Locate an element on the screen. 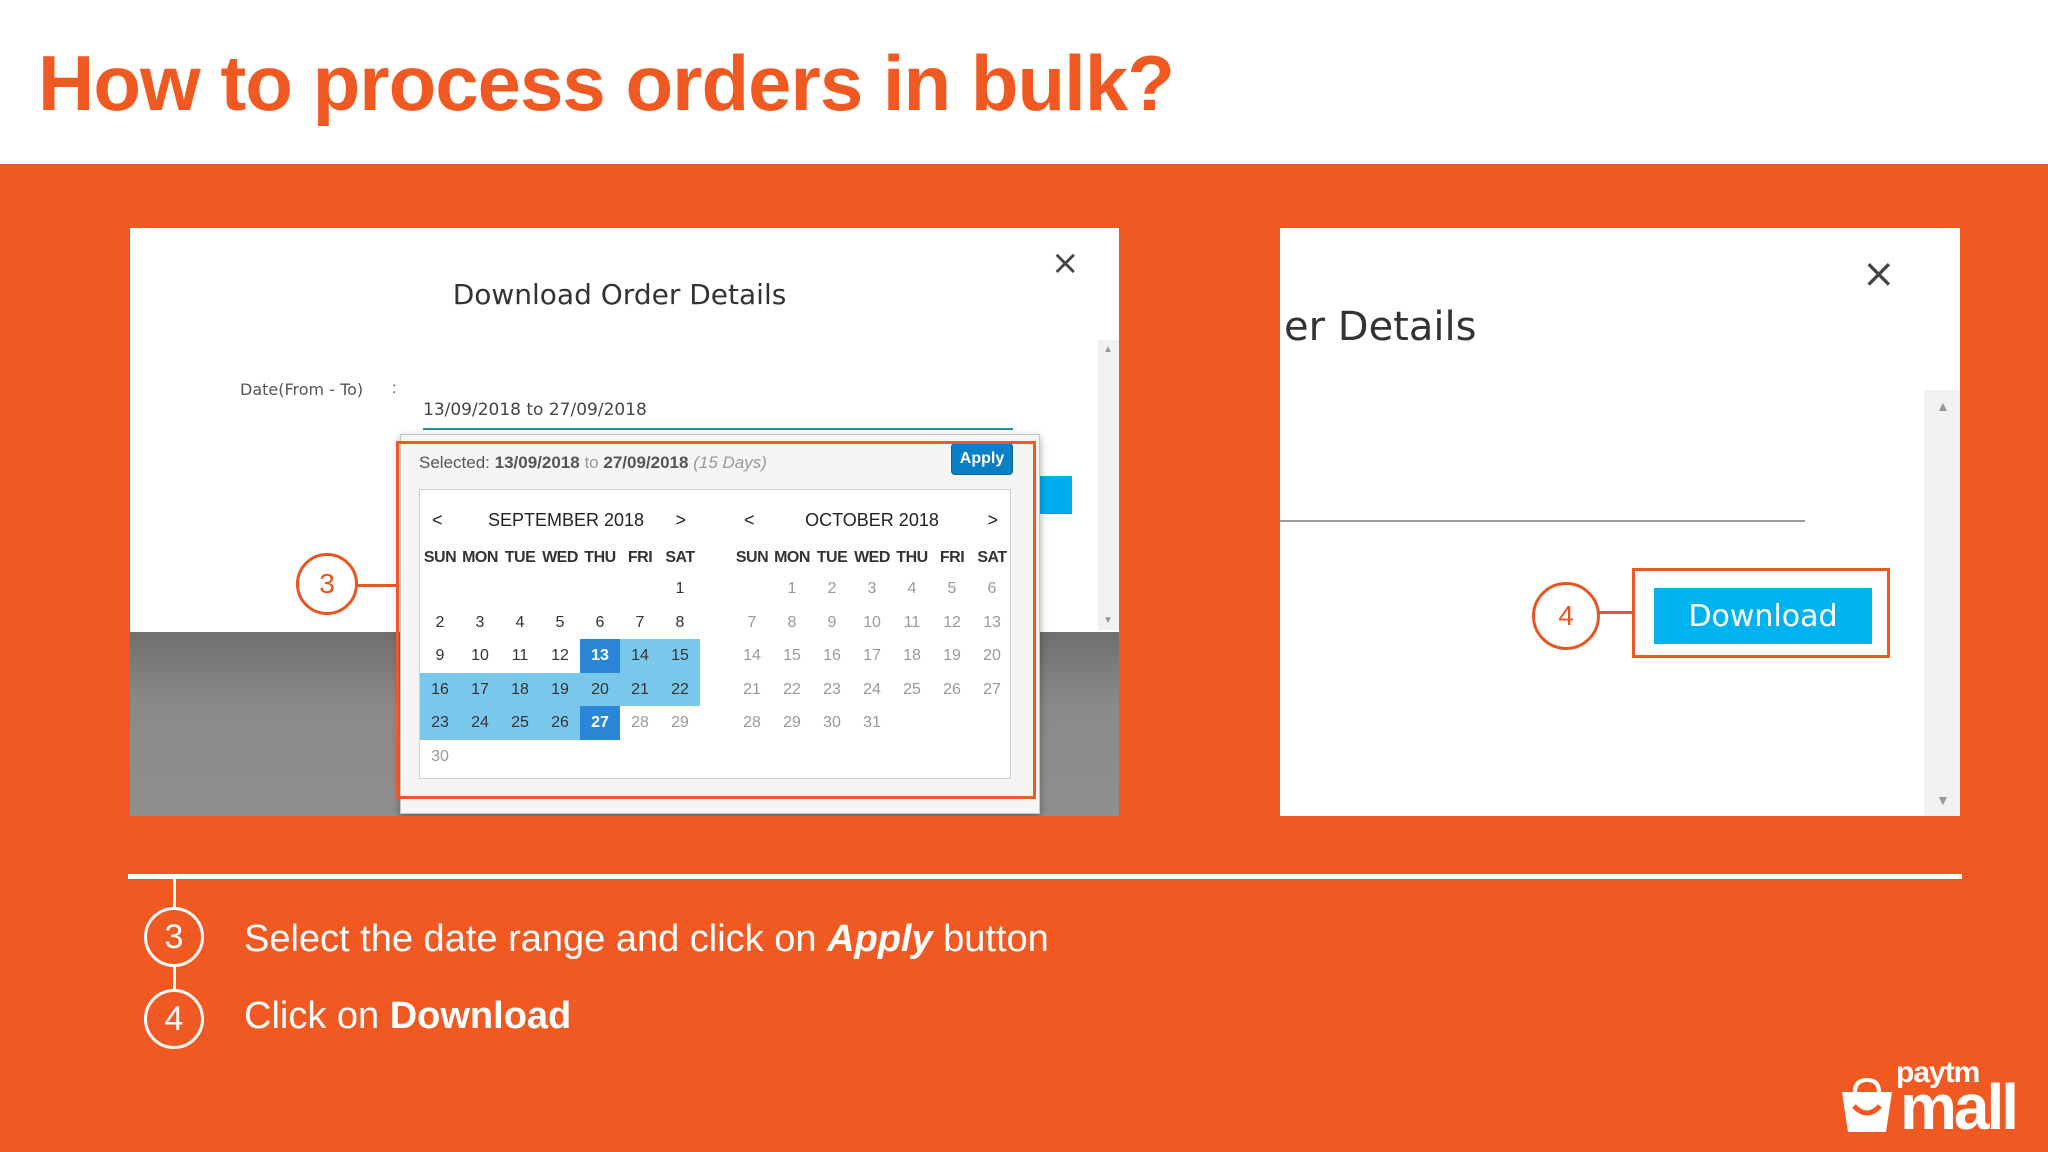 The height and width of the screenshot is (1152, 2048). month-name: OCTOBER 2018 is located at coordinates (872, 520).